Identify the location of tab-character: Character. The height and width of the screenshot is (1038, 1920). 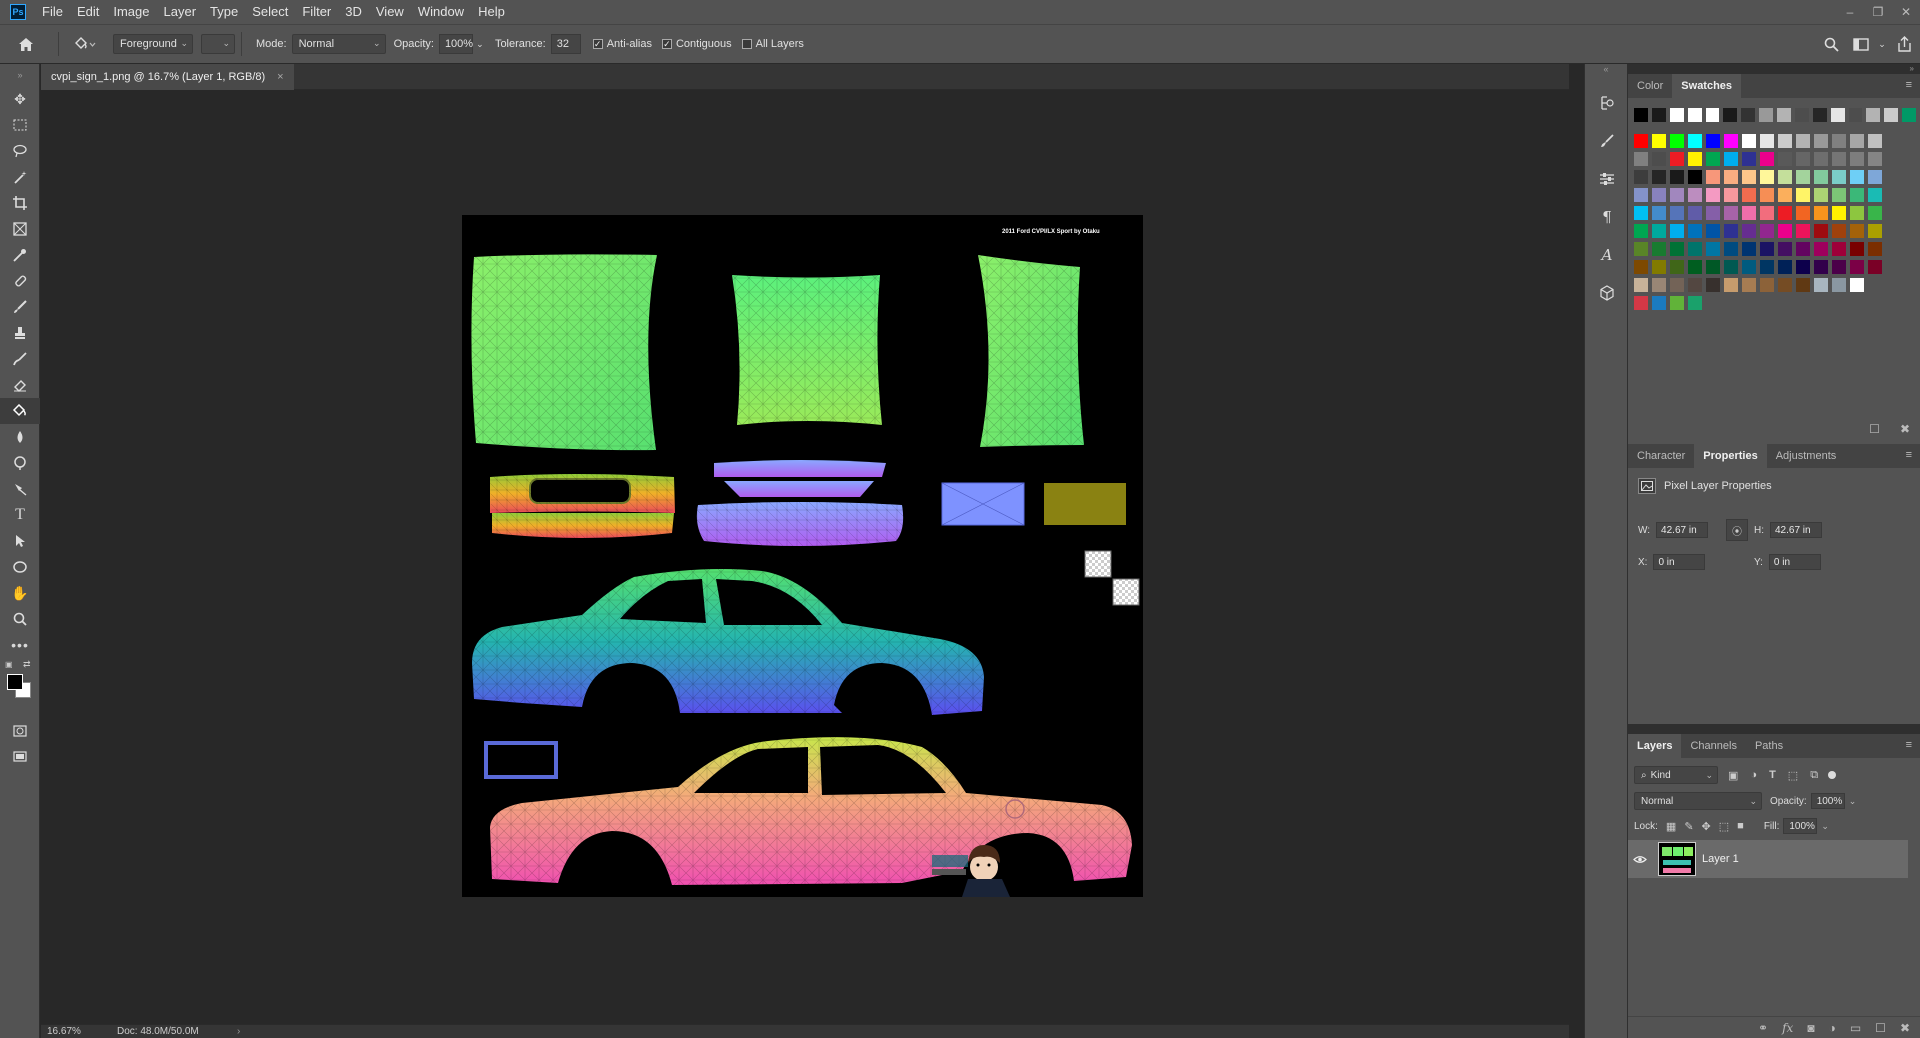
(1661, 456).